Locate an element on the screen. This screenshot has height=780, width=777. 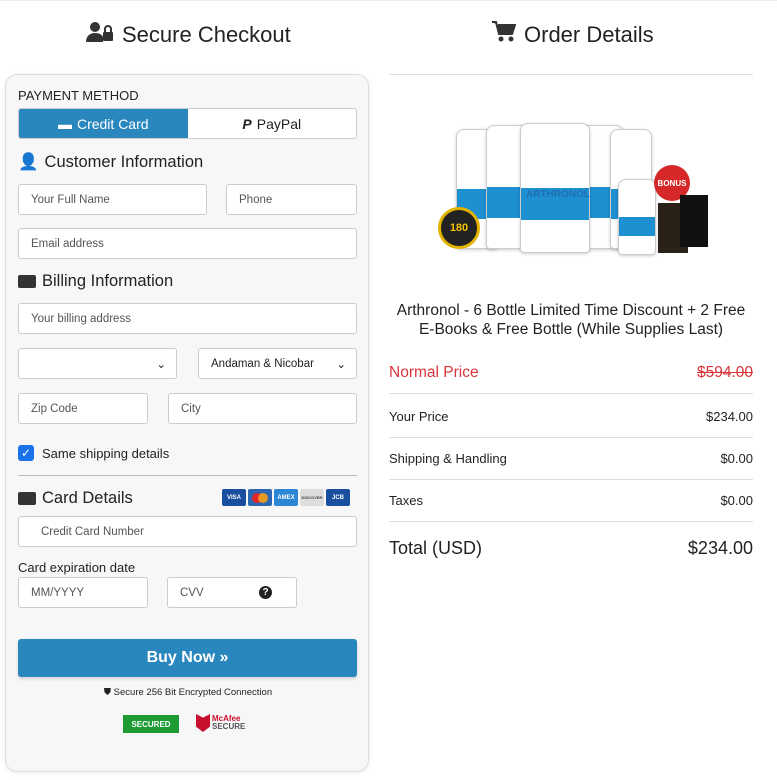
discover-icon: DISCOVER is located at coordinates (312, 497).